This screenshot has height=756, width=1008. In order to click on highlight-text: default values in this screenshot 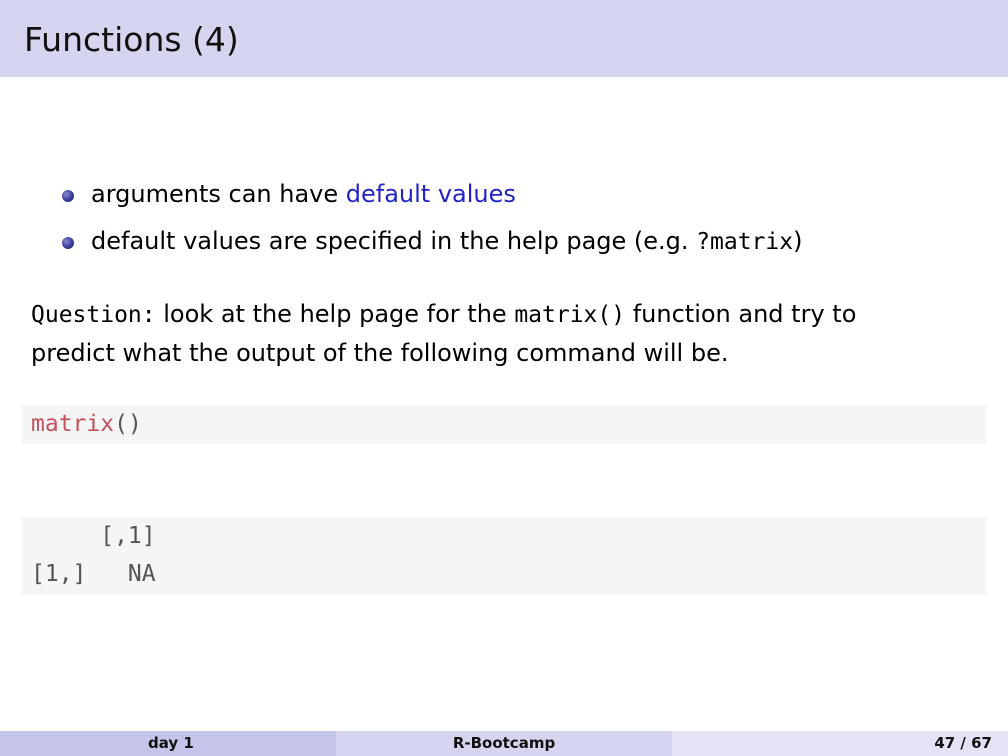, I will do `click(430, 194)`.